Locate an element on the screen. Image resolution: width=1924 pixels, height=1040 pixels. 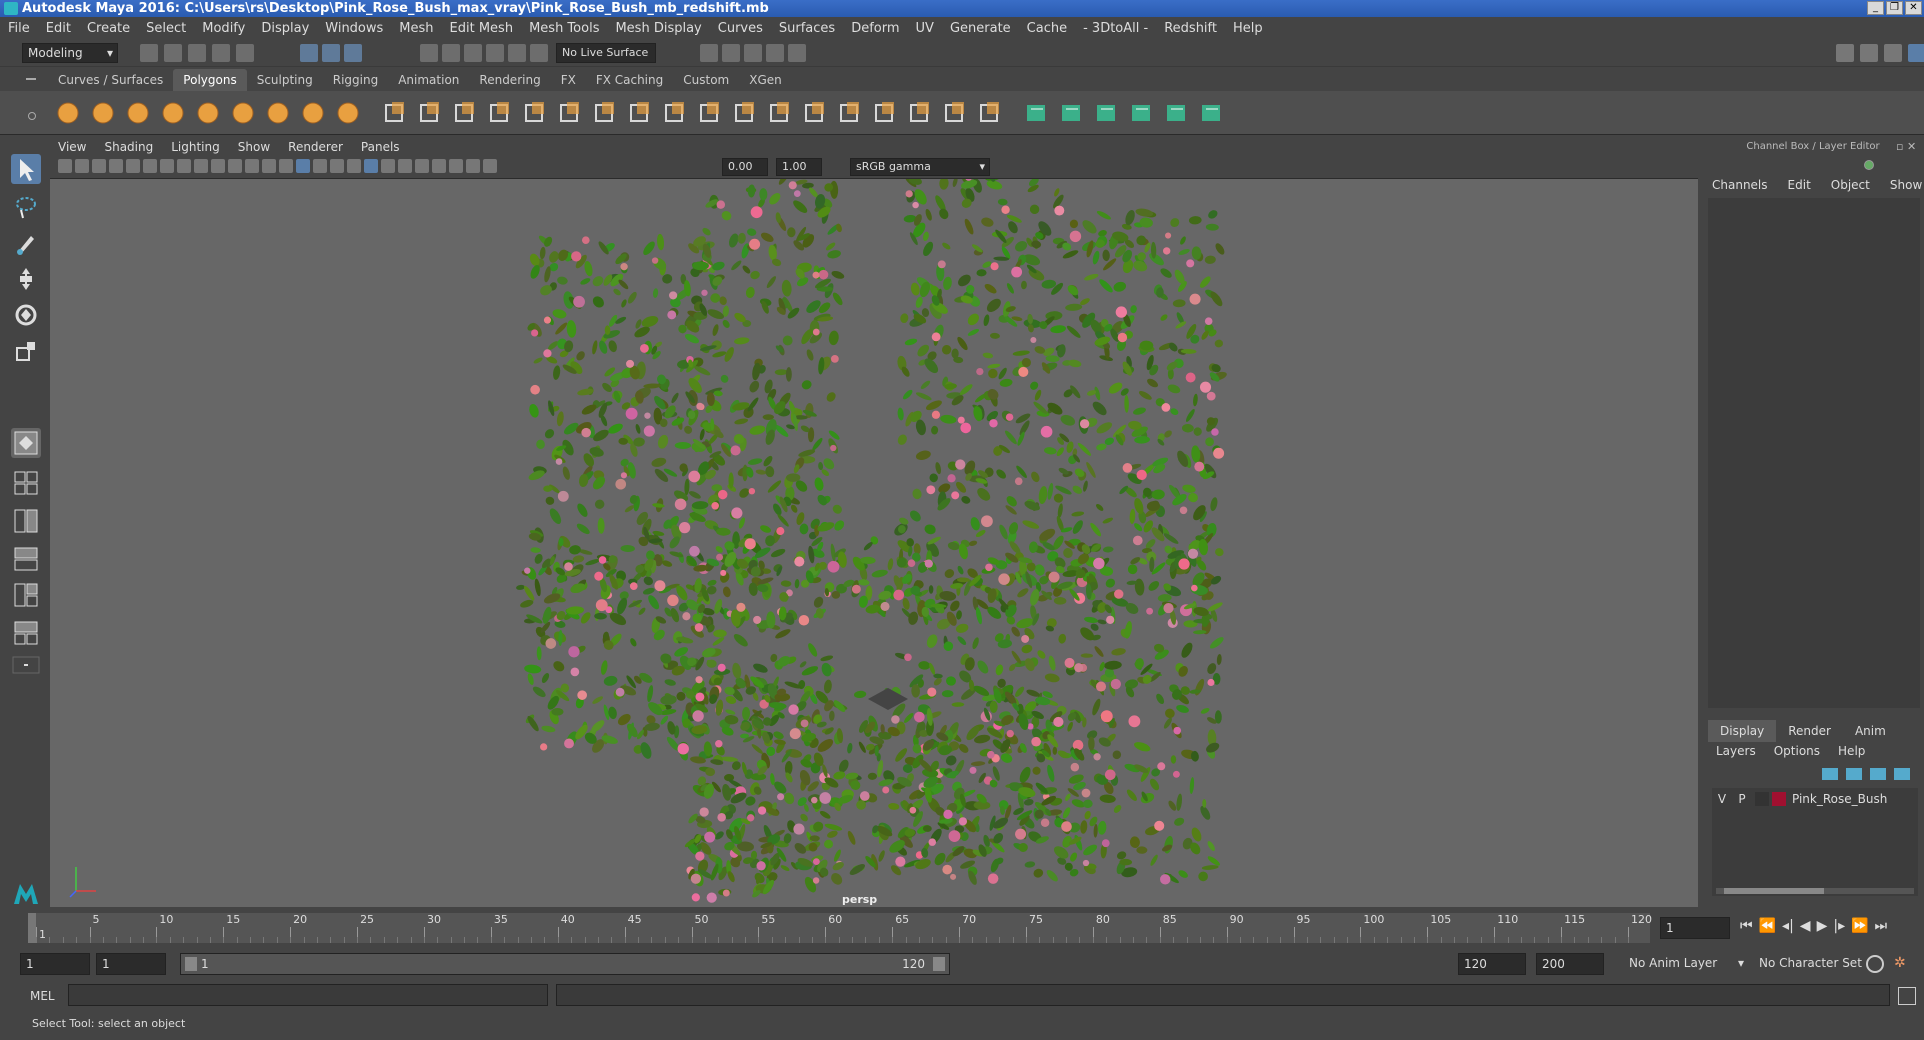
shelf-tab-fx: FX is located at coordinates (568, 80).